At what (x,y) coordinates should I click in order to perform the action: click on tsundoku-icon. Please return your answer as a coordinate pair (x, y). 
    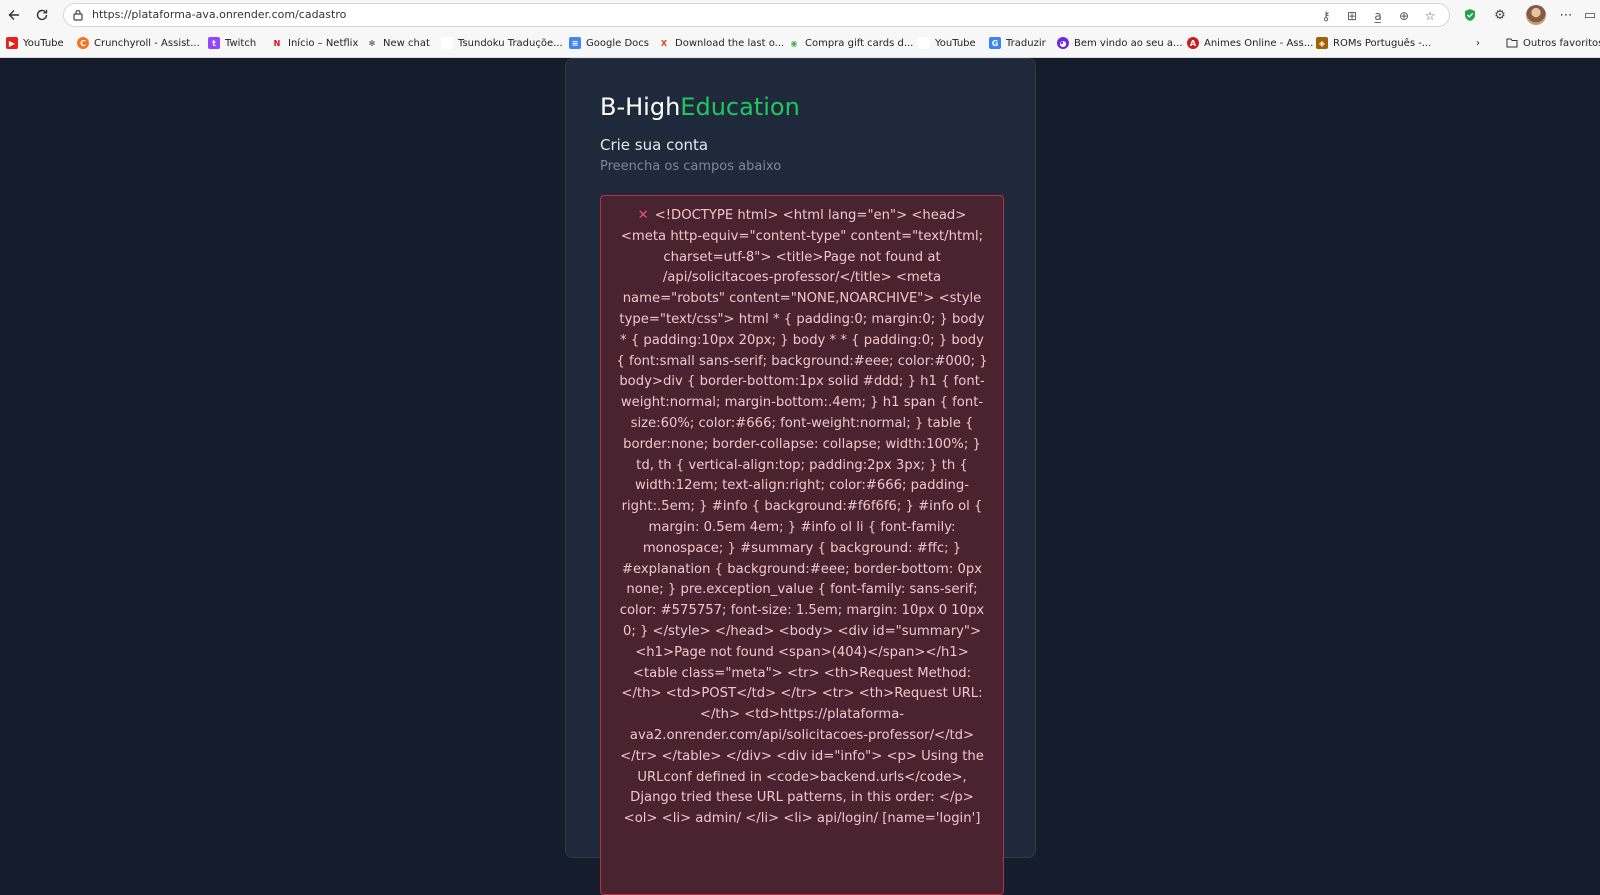
    Looking at the image, I should click on (447, 43).